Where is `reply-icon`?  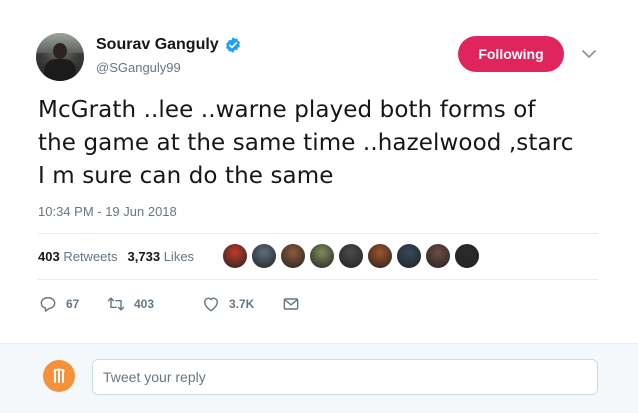 reply-icon is located at coordinates (48, 304).